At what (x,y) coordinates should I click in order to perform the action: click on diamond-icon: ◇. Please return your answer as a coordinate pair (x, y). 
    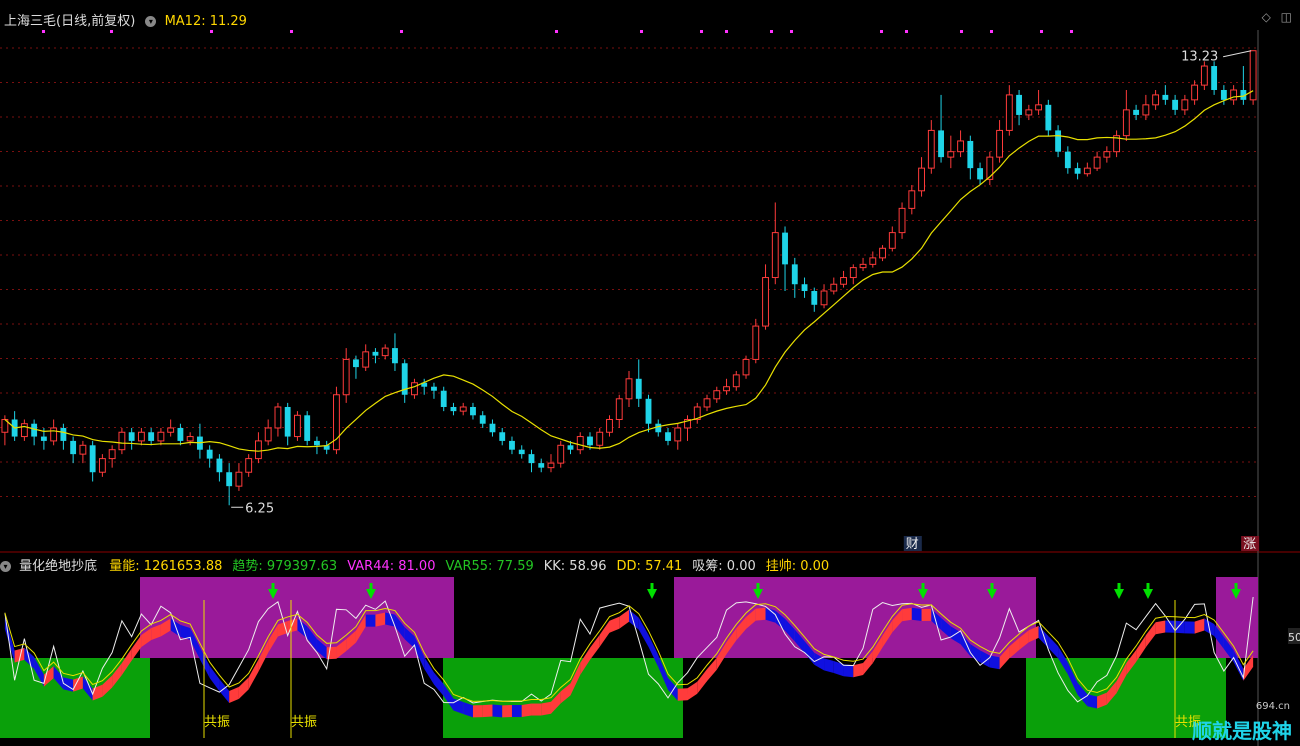
    Looking at the image, I should click on (1266, 17).